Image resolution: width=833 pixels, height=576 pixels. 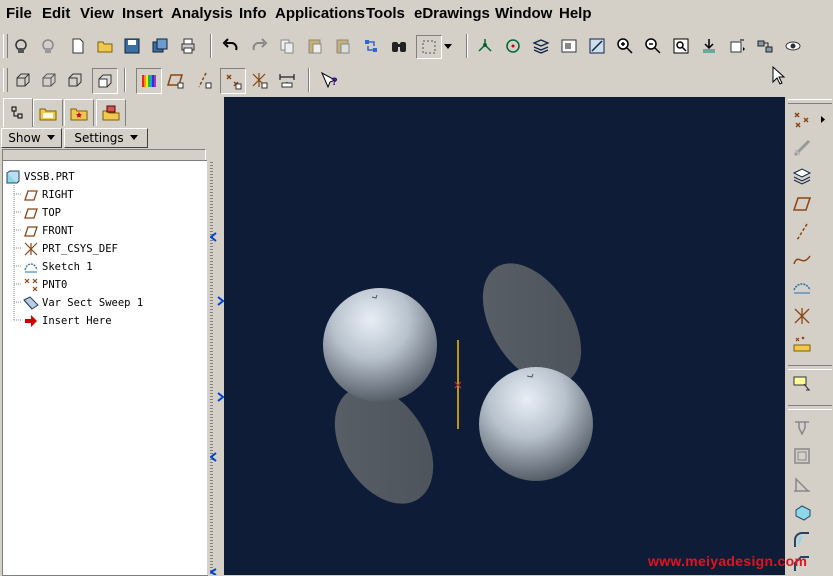 What do you see at coordinates (802, 288) in the screenshot?
I see `sketch-tool-icon` at bounding box center [802, 288].